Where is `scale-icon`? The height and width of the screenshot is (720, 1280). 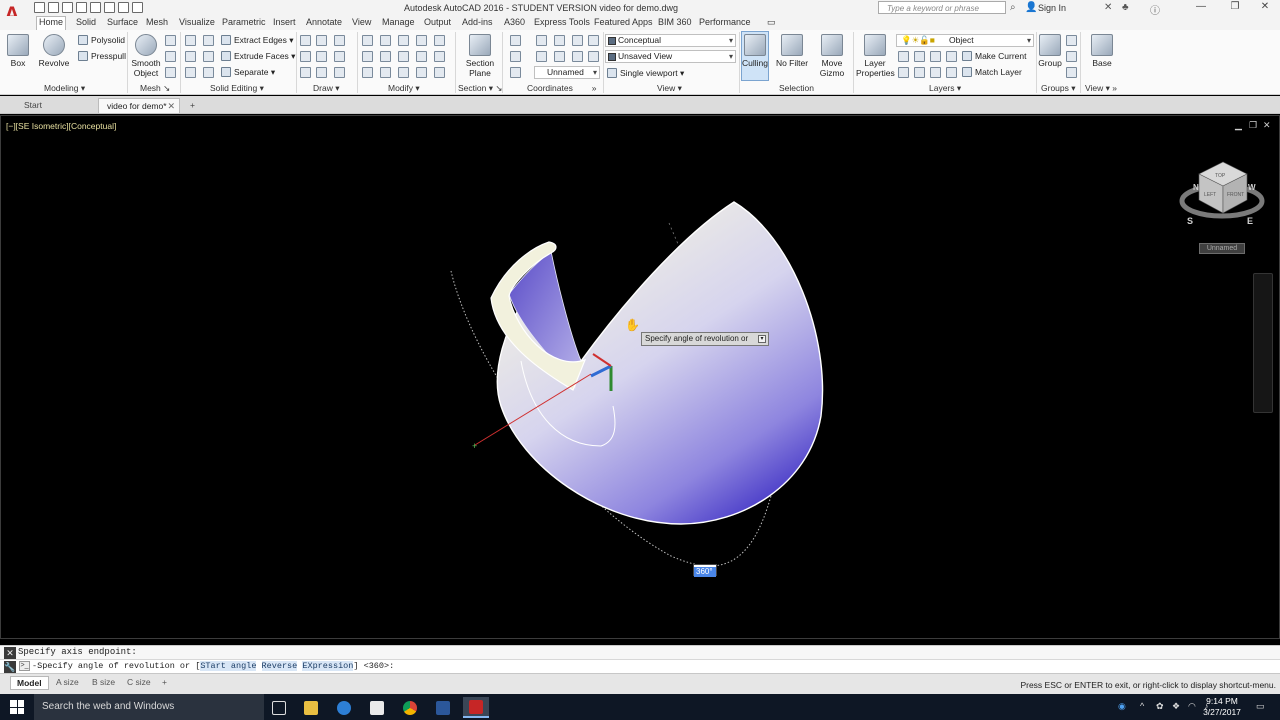 scale-icon is located at coordinates (421, 56).